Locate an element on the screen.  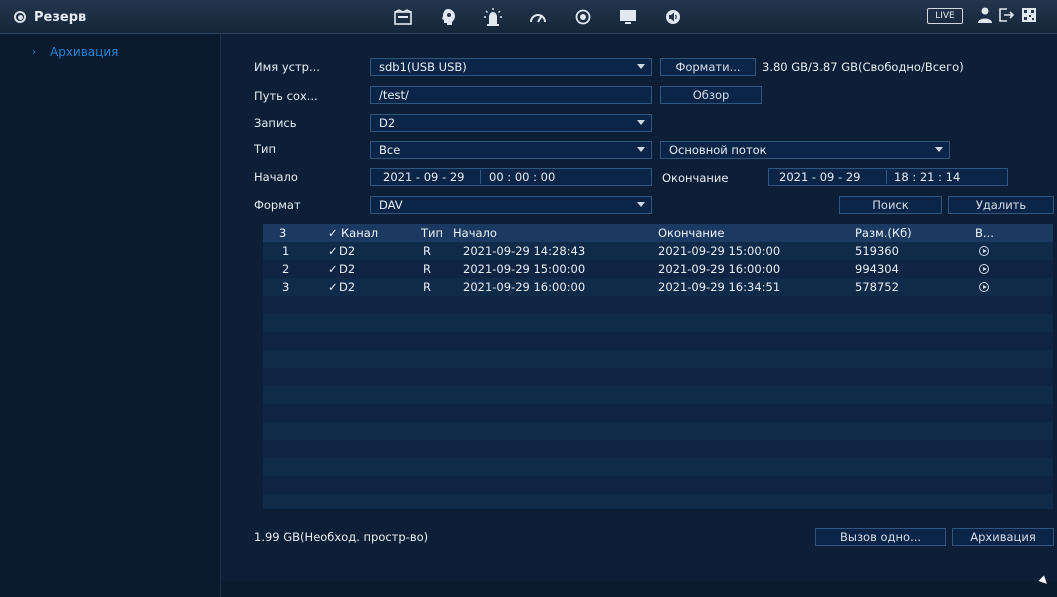
type-select: Все is located at coordinates (511, 150).